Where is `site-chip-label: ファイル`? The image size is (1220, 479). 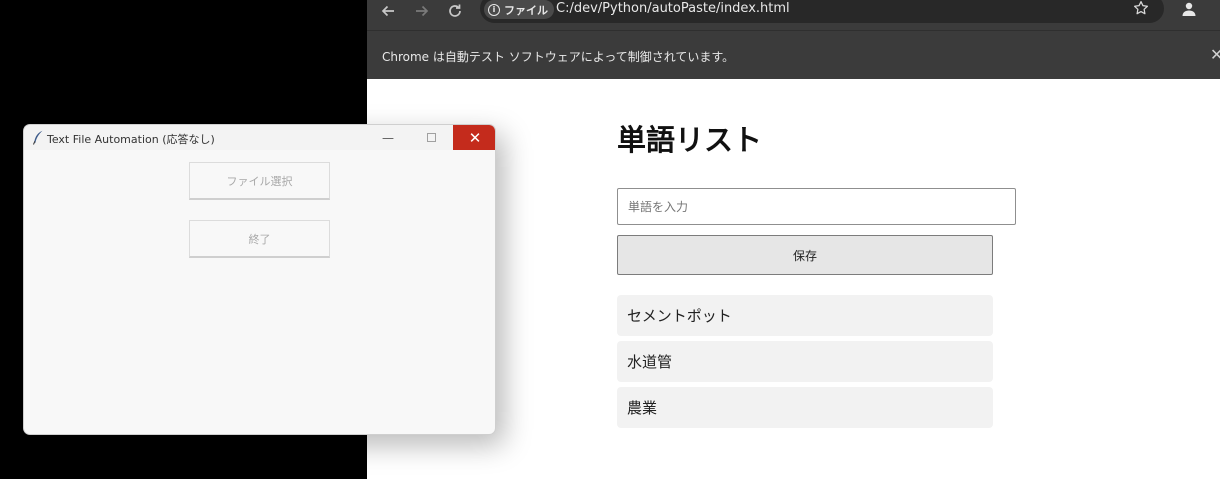 site-chip-label: ファイル is located at coordinates (526, 10).